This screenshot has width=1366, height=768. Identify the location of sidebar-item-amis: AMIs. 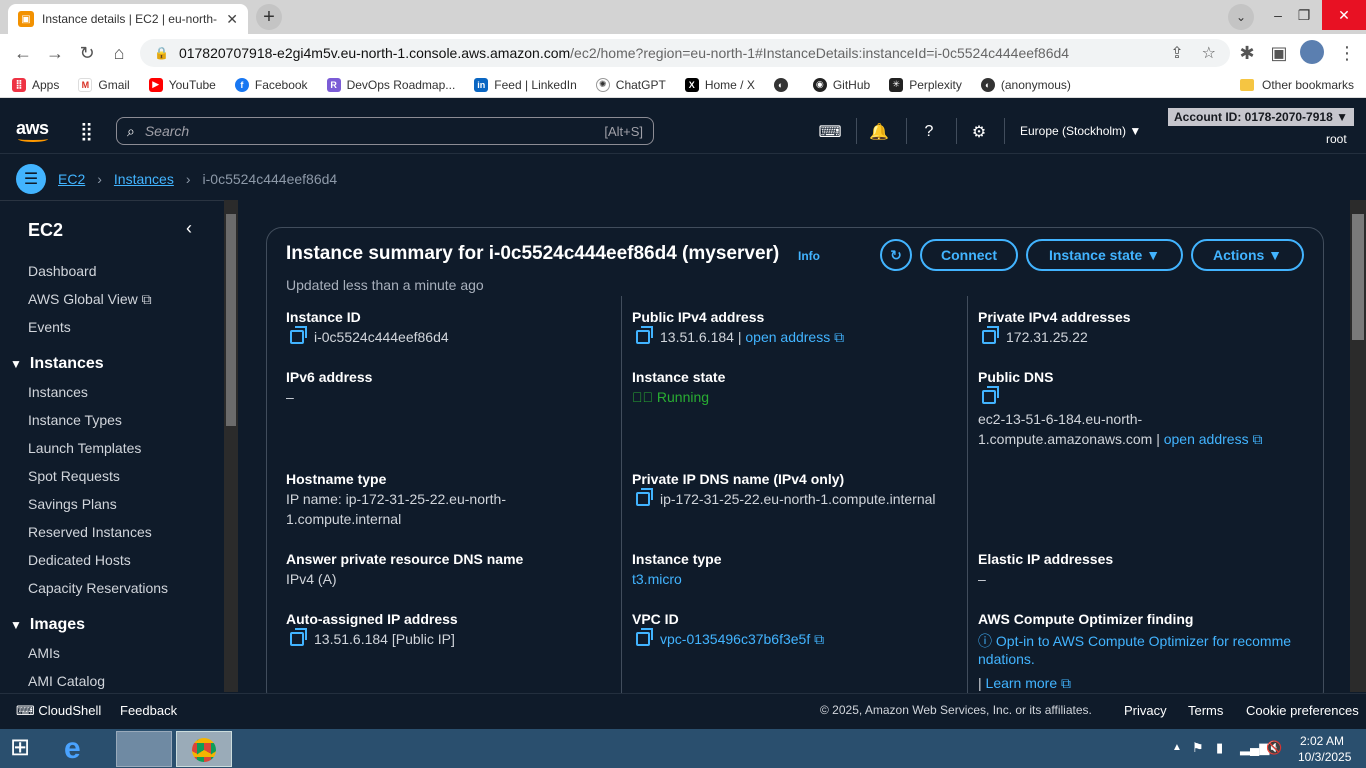
(44, 653).